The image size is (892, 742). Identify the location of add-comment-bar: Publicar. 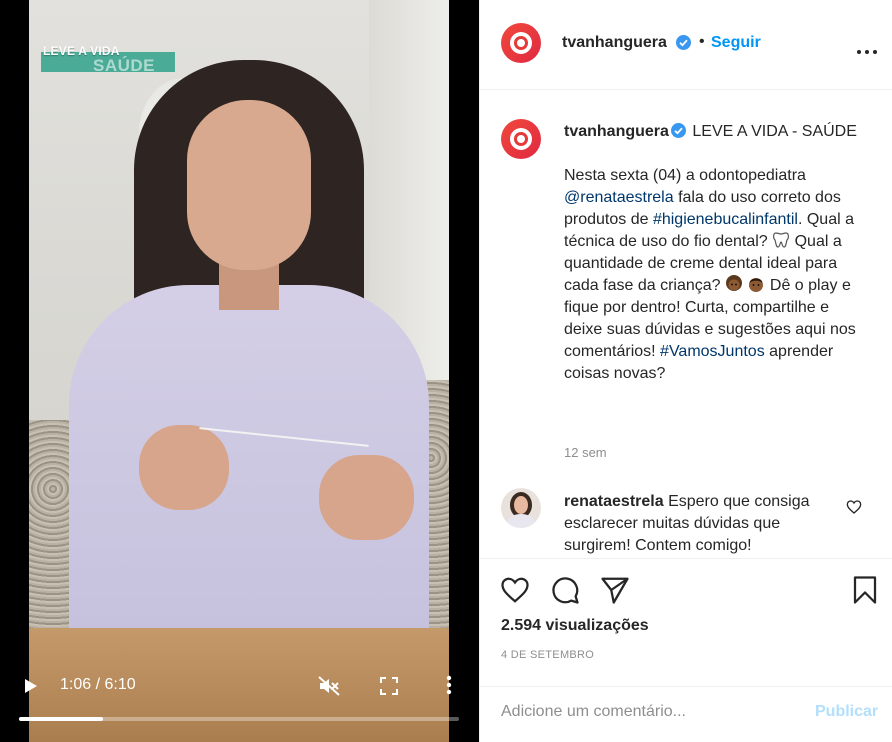
(686, 714).